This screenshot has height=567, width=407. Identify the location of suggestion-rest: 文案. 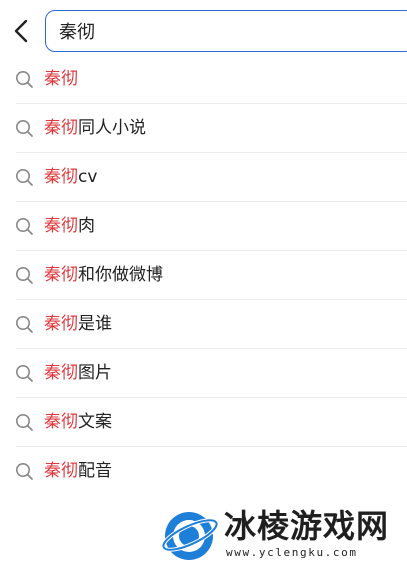
(95, 422).